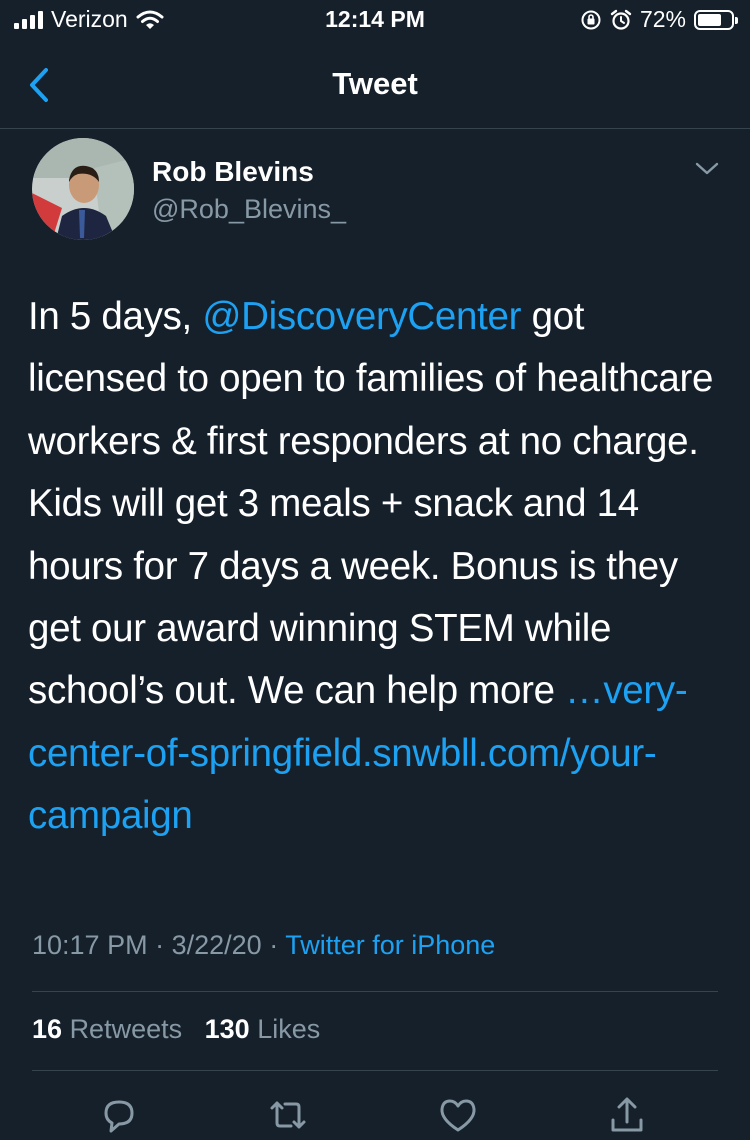 Image resolution: width=750 pixels, height=1140 pixels. What do you see at coordinates (390, 945) in the screenshot?
I see `tweet-source-link: Twitter for iPhone` at bounding box center [390, 945].